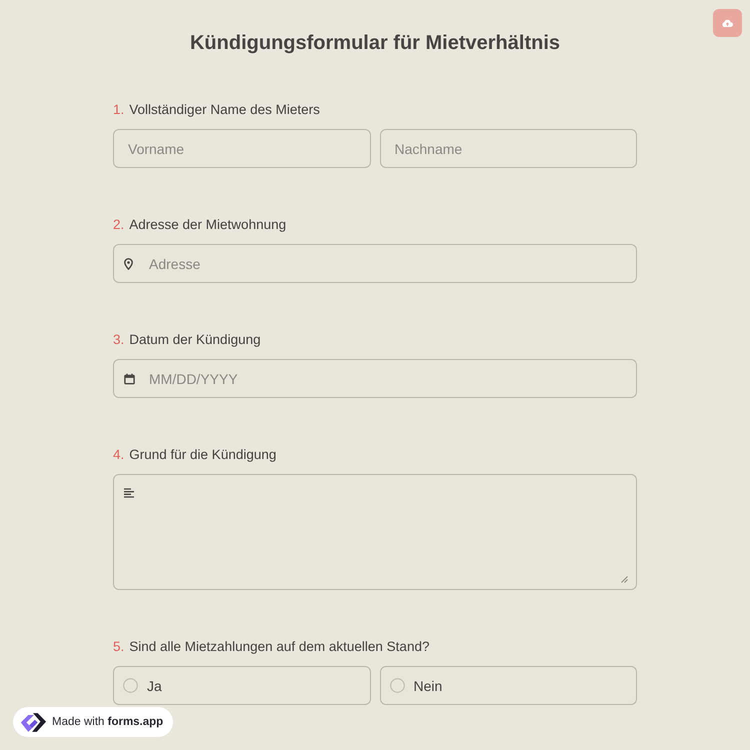 This screenshot has height=750, width=750. I want to click on form-title: Kündigungsformular für Mietverhältnis, so click(375, 43).